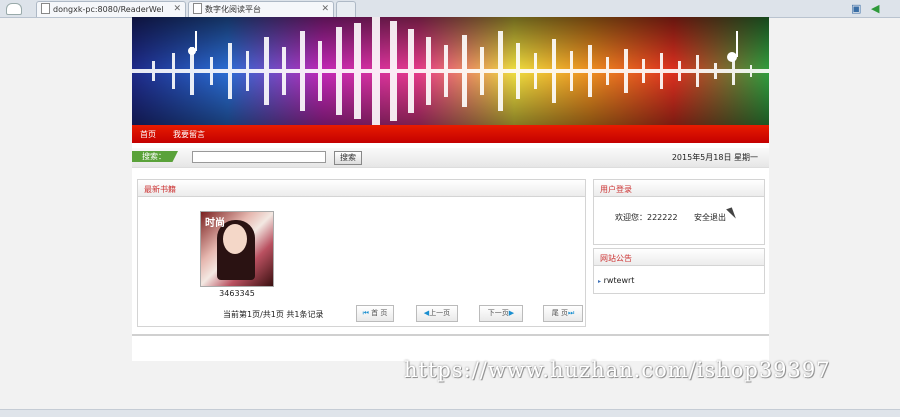  What do you see at coordinates (108, 9) in the screenshot?
I see `tab-title: dongxk-pc:8080/ReaderWel` at bounding box center [108, 9].